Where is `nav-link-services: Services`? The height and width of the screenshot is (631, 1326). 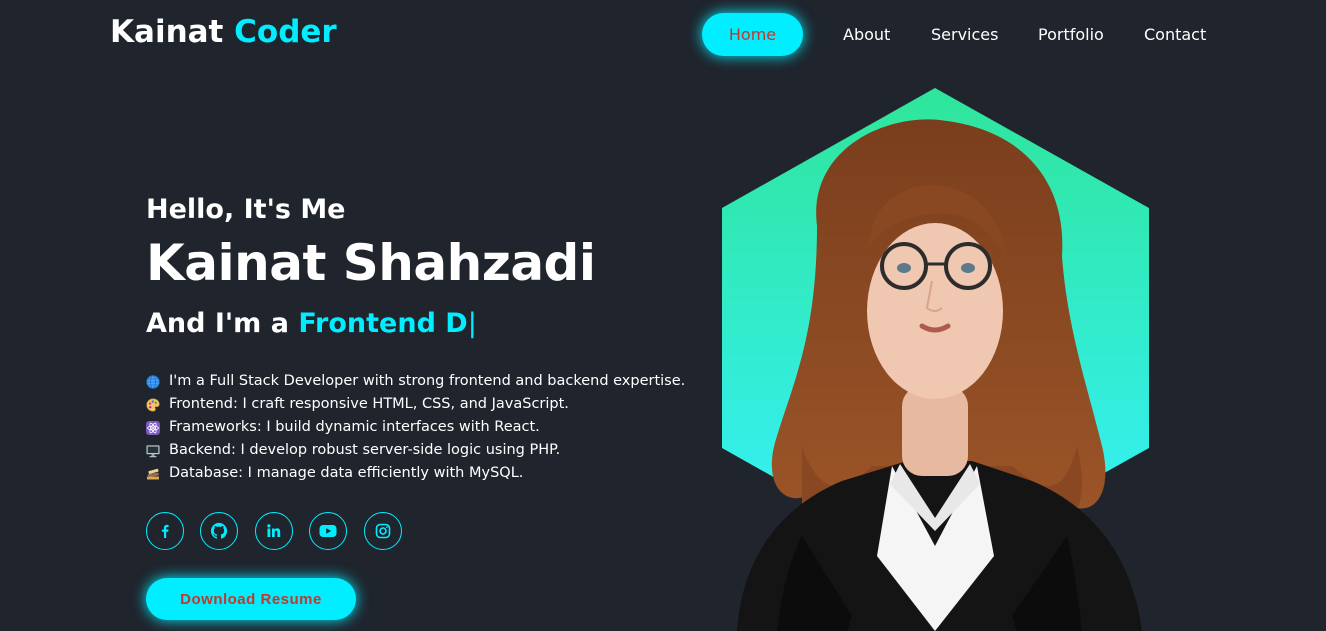 nav-link-services: Services is located at coordinates (964, 34).